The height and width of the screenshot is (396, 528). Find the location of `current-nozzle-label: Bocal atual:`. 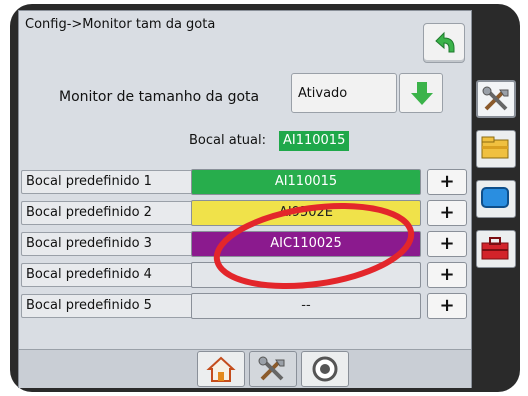

current-nozzle-label: Bocal atual: is located at coordinates (227, 140).